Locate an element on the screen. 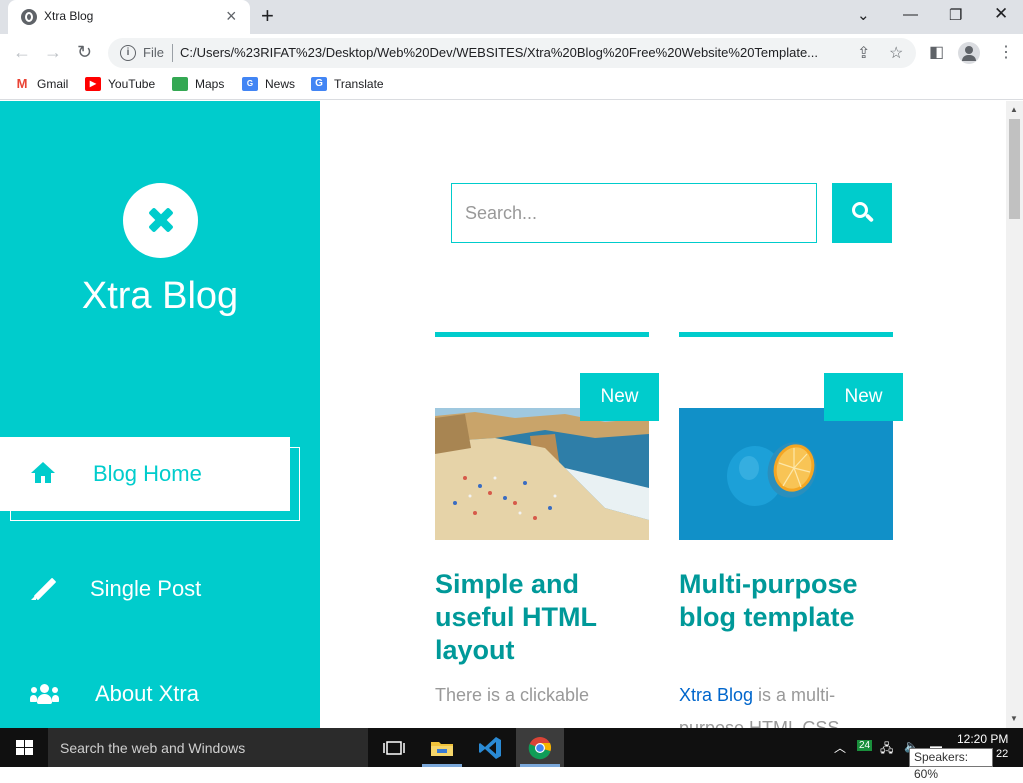 The height and width of the screenshot is (783, 1023). nav-item-about: About Xtra is located at coordinates (160, 694).